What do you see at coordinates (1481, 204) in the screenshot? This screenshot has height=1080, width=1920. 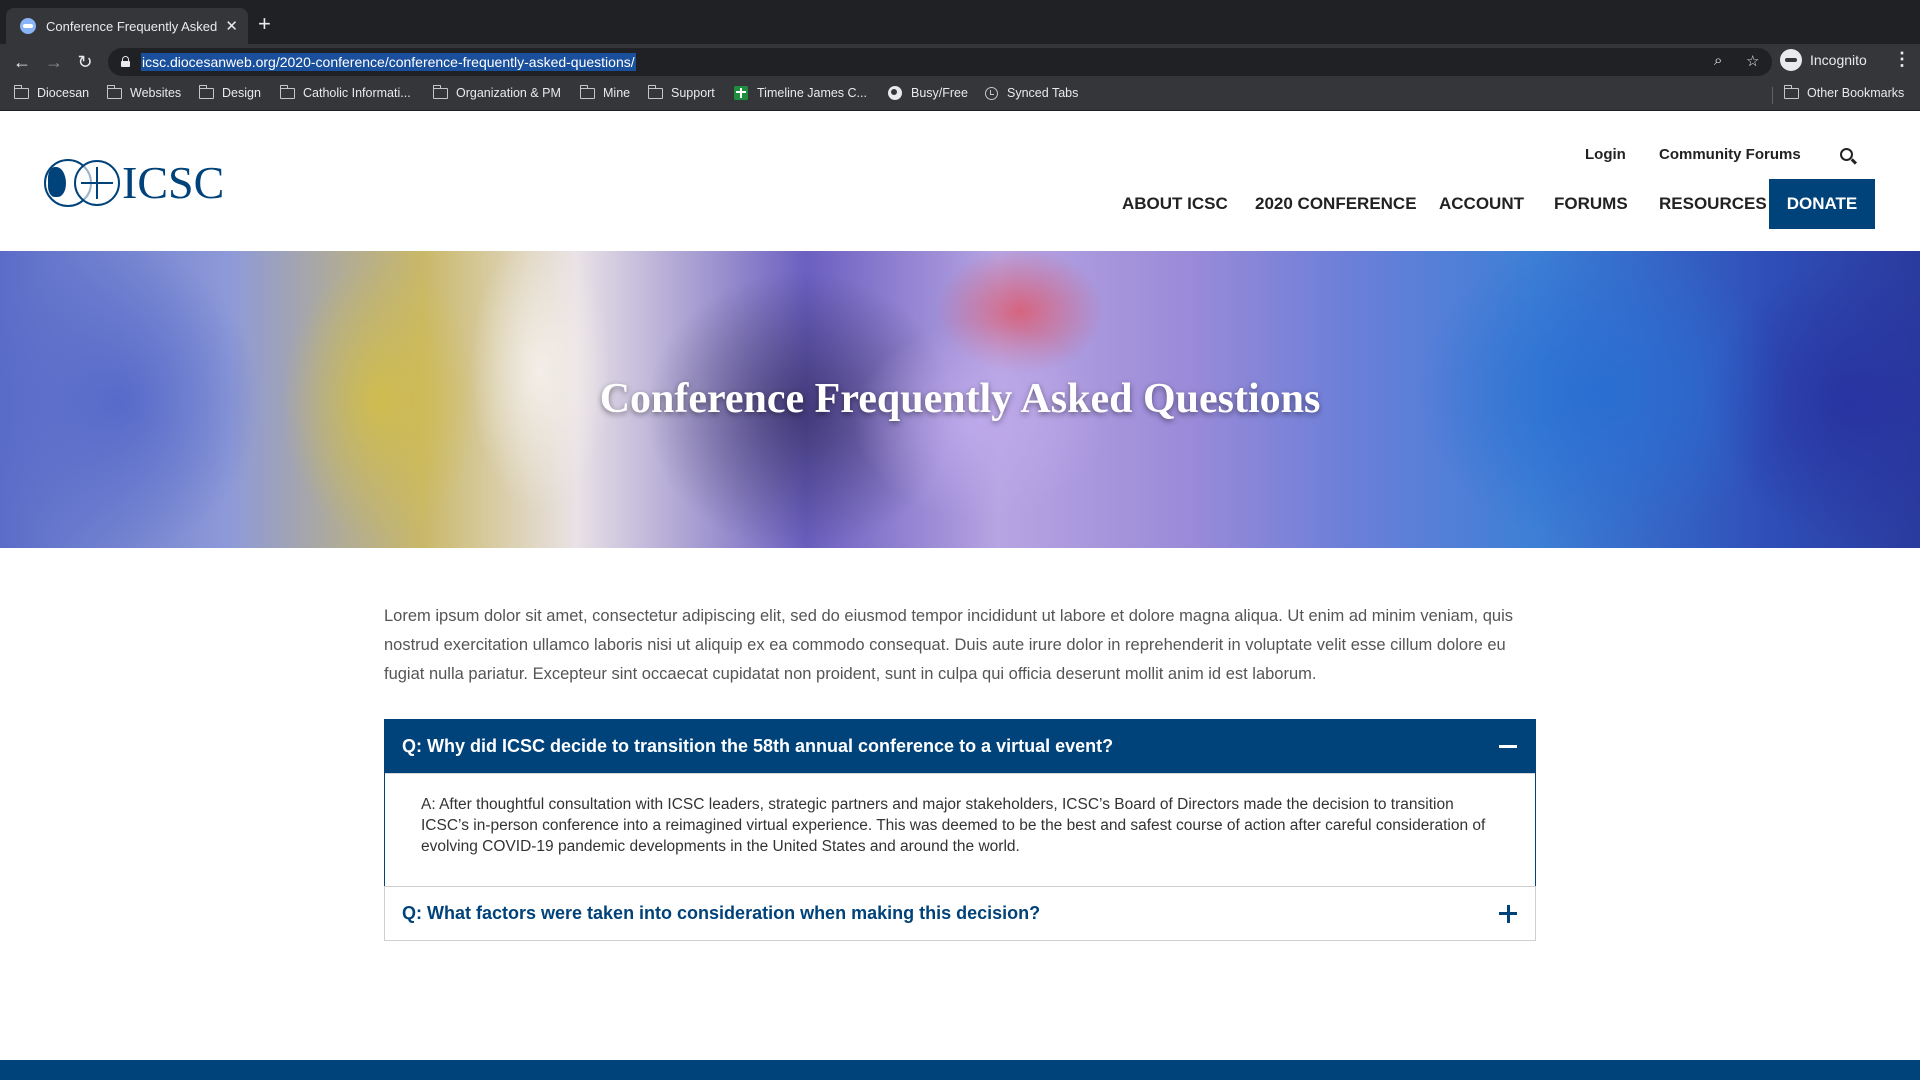 I see `nav-account: ACCOUNT` at bounding box center [1481, 204].